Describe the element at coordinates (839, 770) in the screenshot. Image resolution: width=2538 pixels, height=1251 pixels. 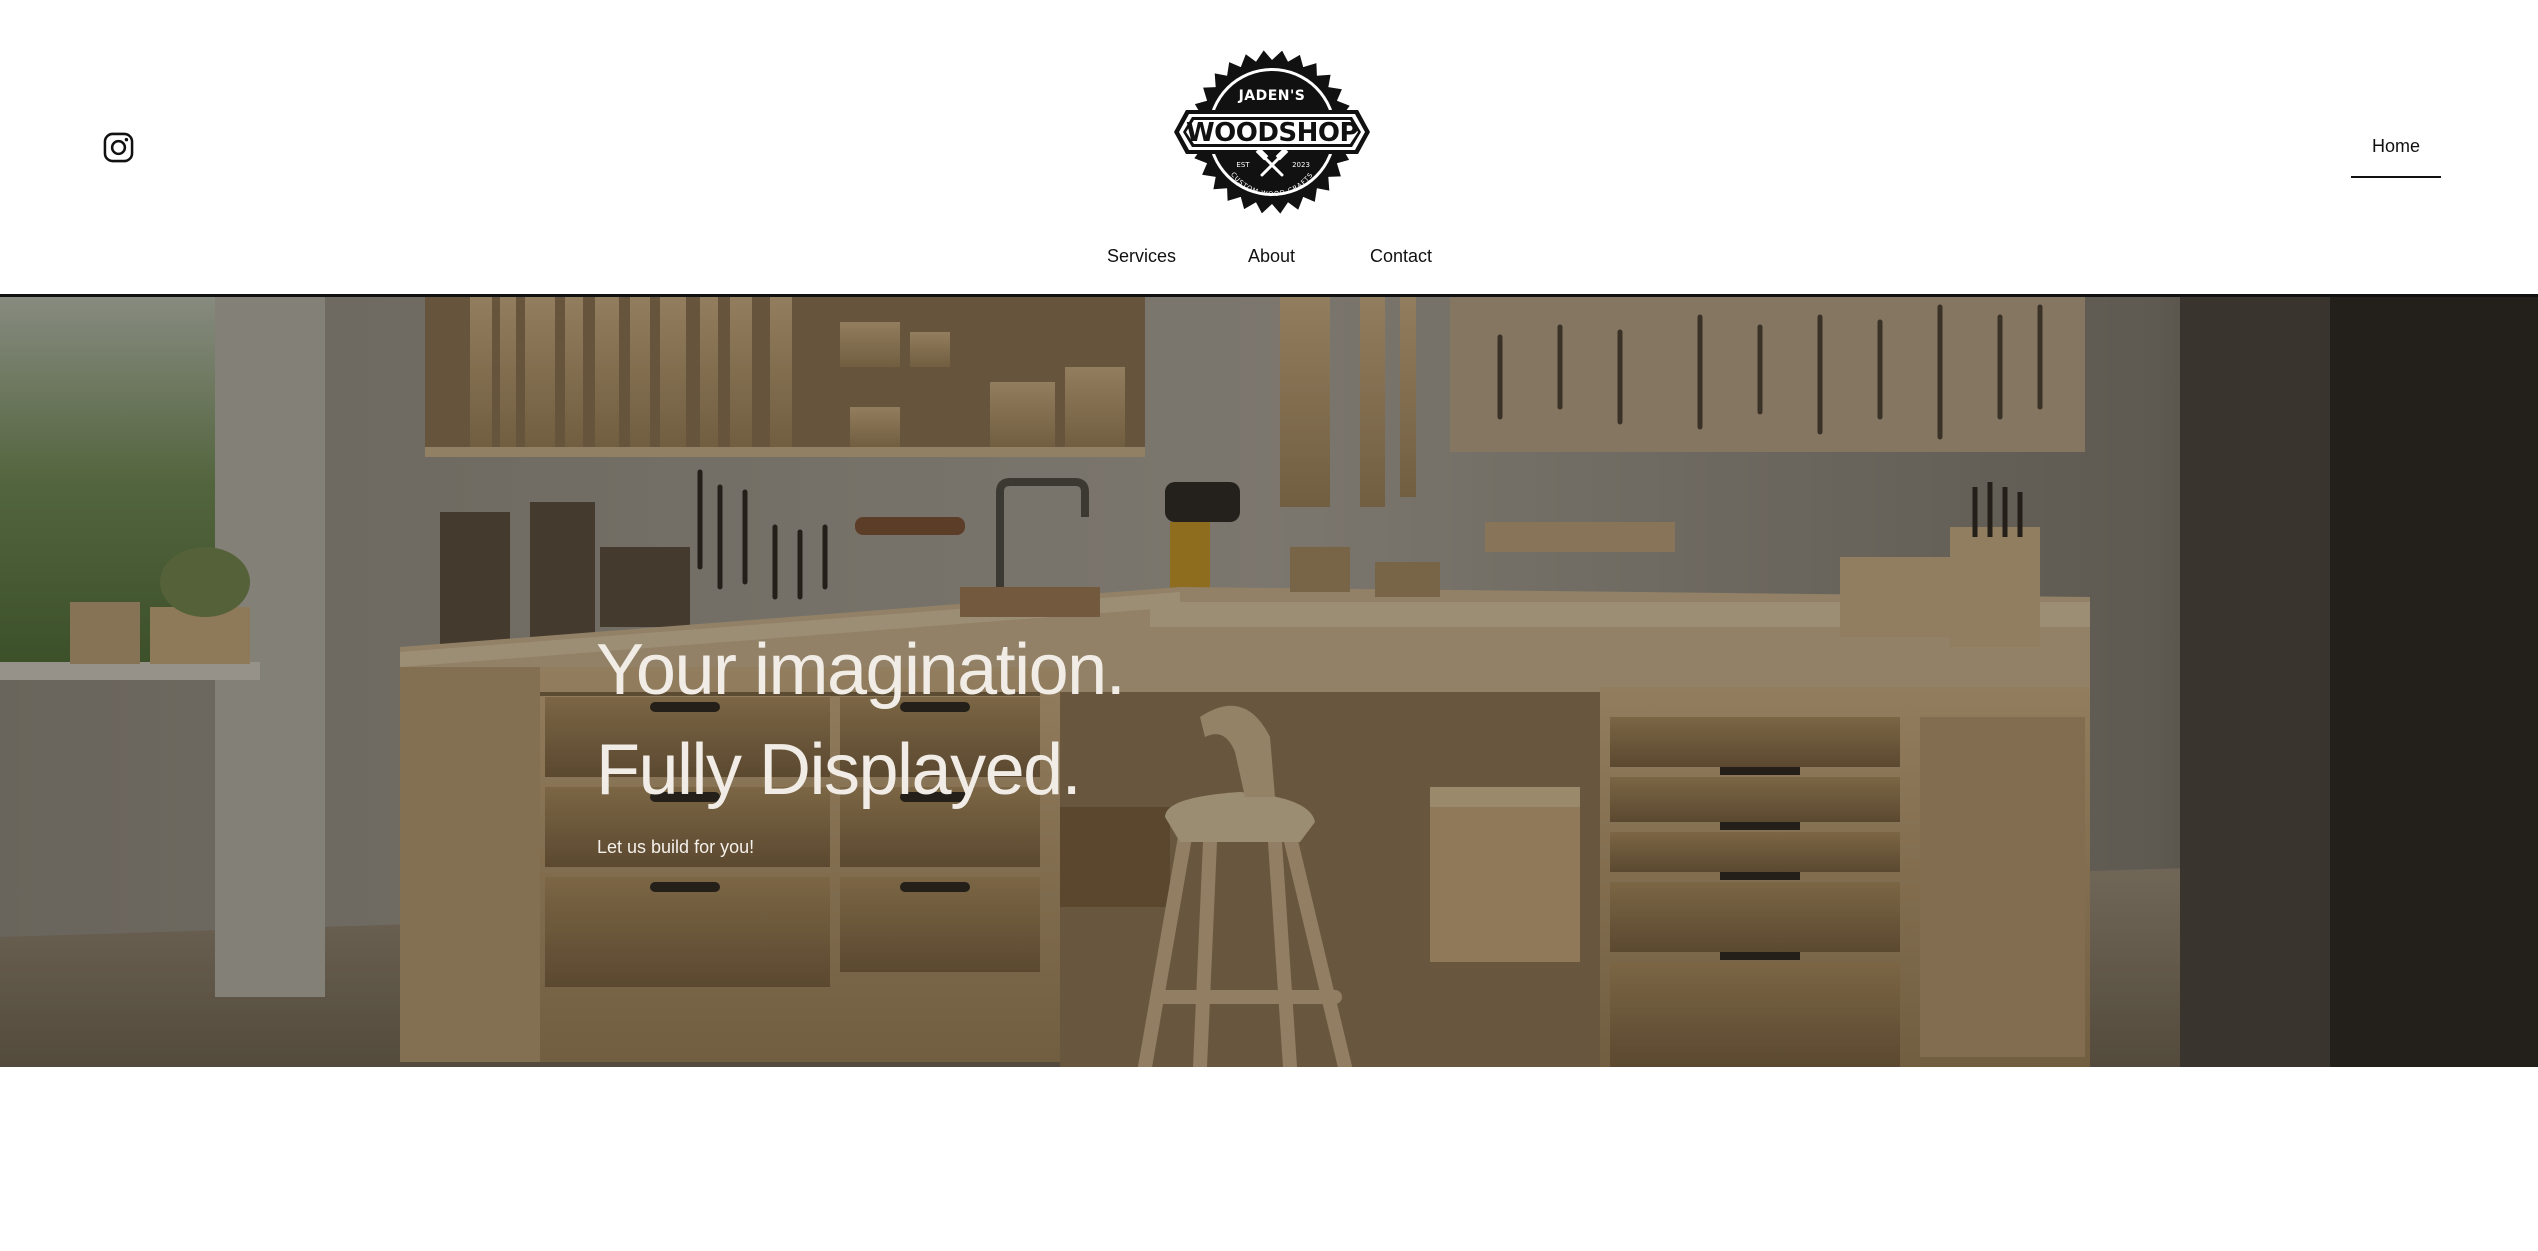
I see `hero-headline-line2: Fully Displayed.` at that location.